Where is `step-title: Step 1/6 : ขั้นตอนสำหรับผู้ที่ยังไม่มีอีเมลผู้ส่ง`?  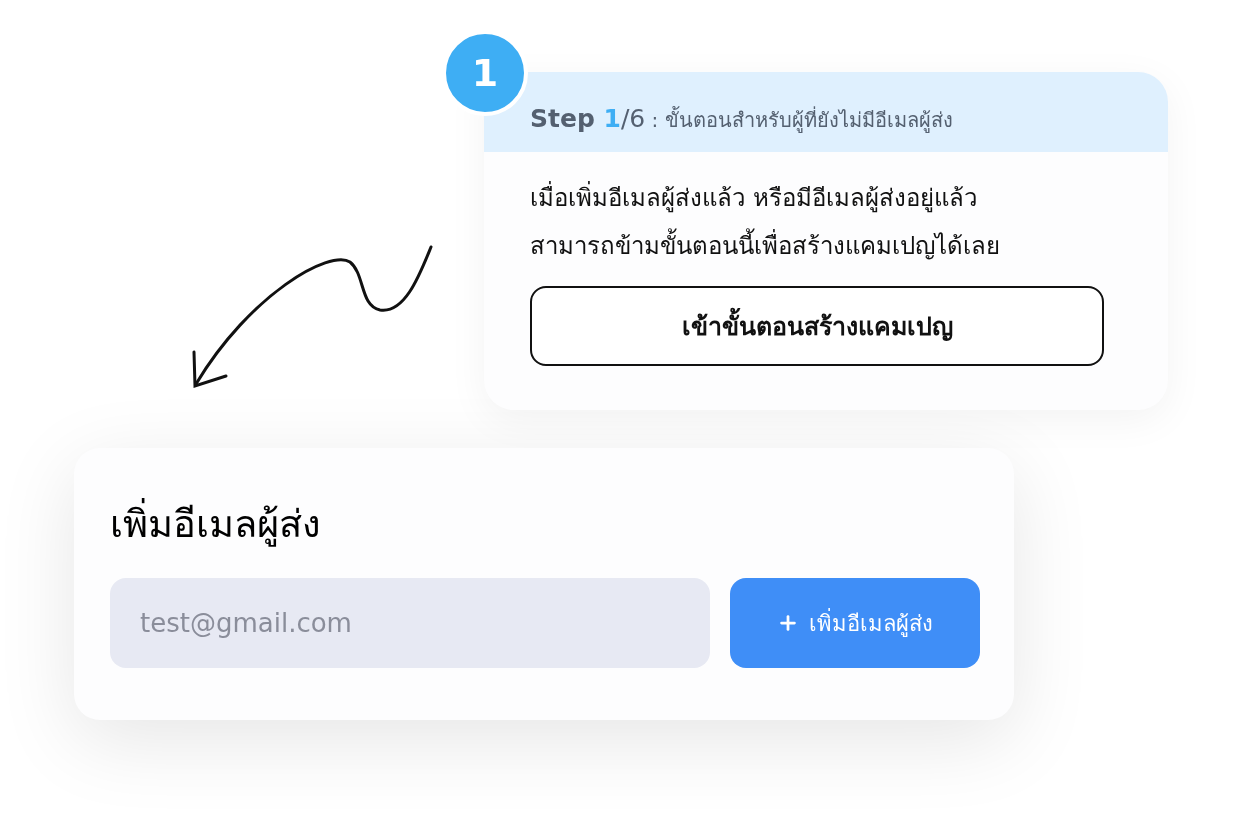 step-title: Step 1/6 : ขั้นตอนสำหรับผู้ที่ยังไม่มีอีเมลผู้ส่ง is located at coordinates (741, 119).